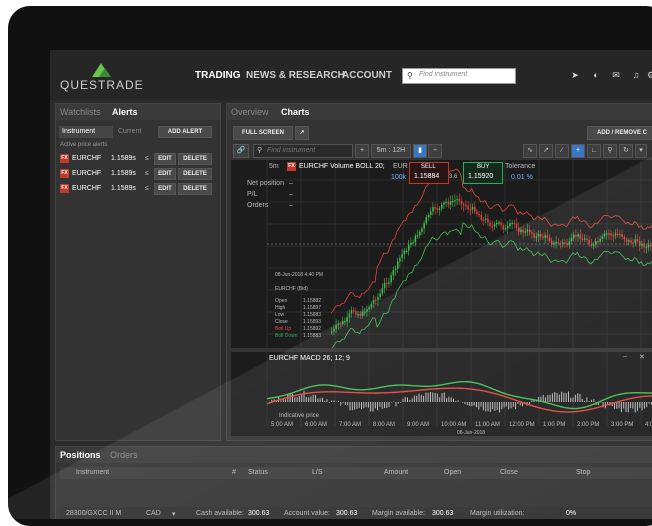  Describe the element at coordinates (619, 133) in the screenshot. I see `add-remove-button: ADD / REMOVE C` at that location.